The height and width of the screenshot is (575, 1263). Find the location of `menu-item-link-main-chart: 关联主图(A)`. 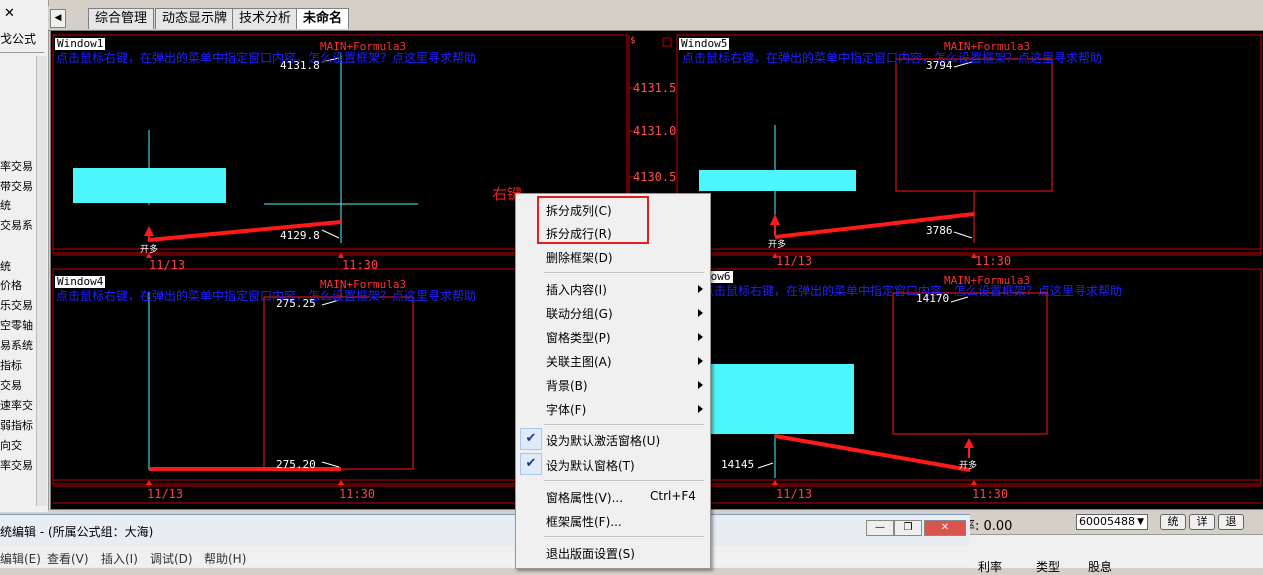

menu-item-link-main-chart: 关联主图(A) is located at coordinates (579, 361).